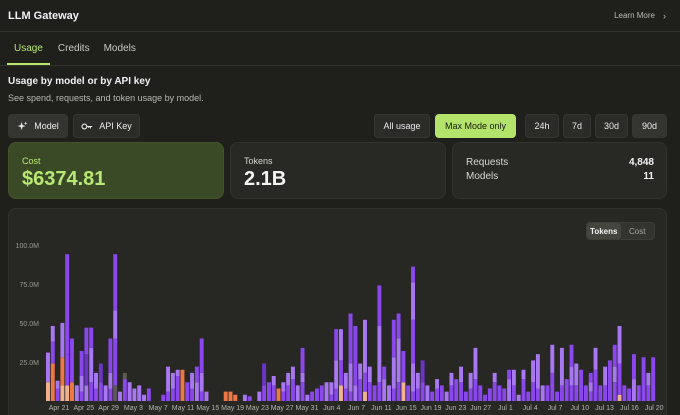 The height and width of the screenshot is (415, 680). Describe the element at coordinates (307, 408) in the screenshot. I see `x-tick-label: May 31` at that location.